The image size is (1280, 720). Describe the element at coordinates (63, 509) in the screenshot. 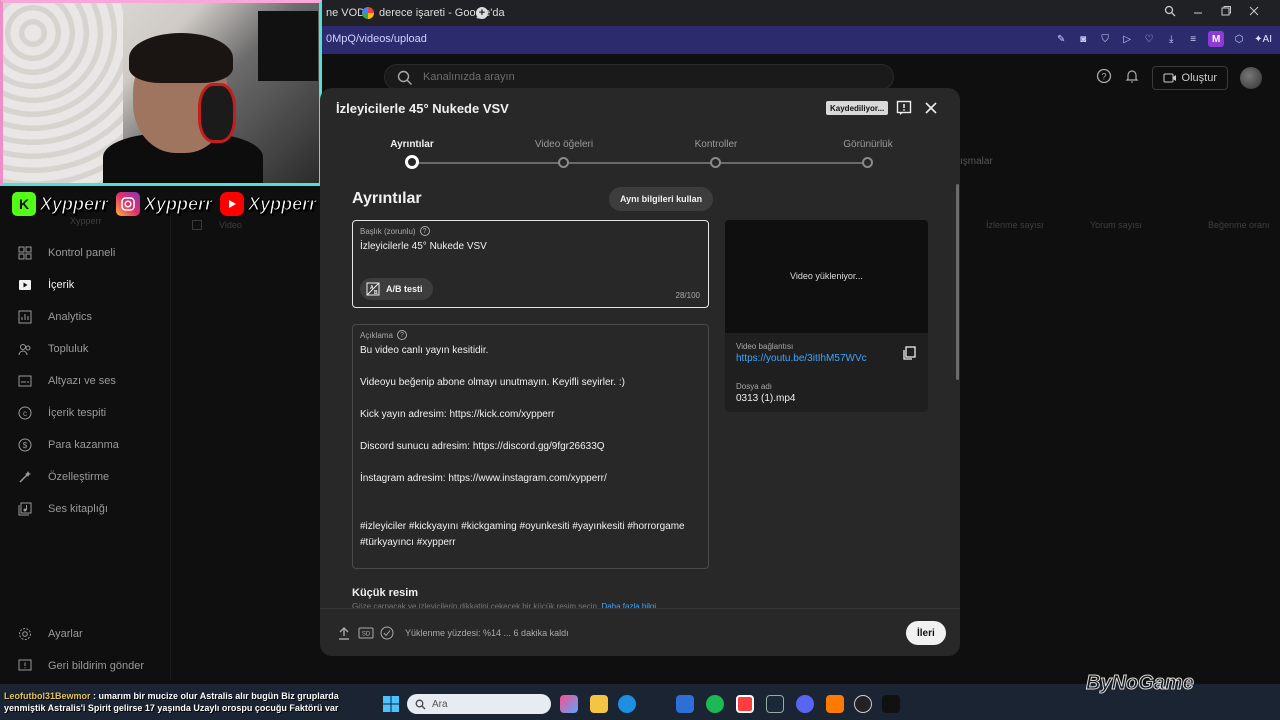

I see `sidebar-item-audio-library: Ses kitaplığı` at that location.